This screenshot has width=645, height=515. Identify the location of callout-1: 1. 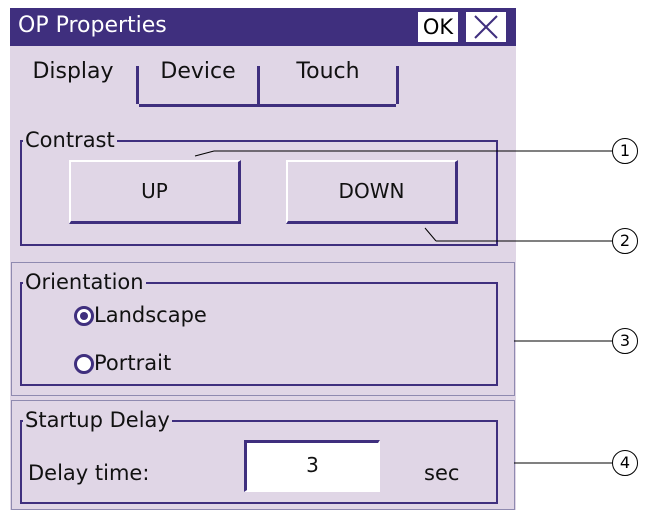
(625, 151).